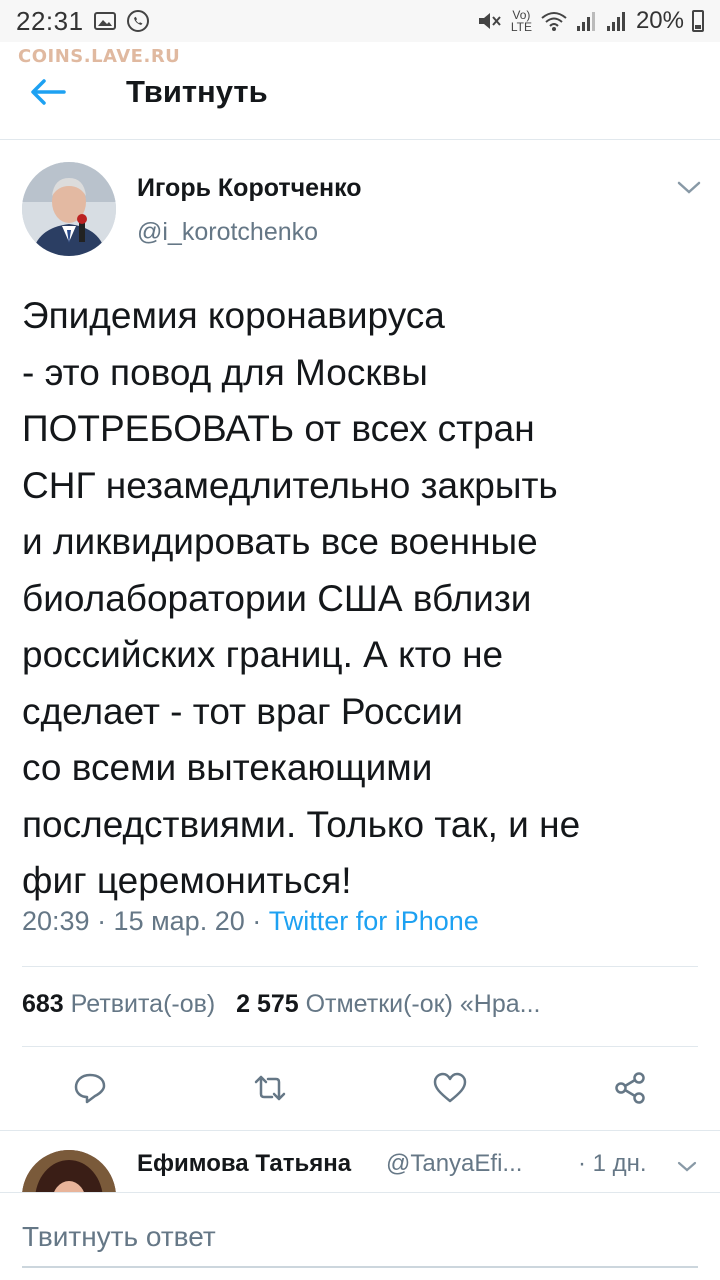 The height and width of the screenshot is (1280, 720). Describe the element at coordinates (585, 21) in the screenshot. I see `signal-icon` at that location.